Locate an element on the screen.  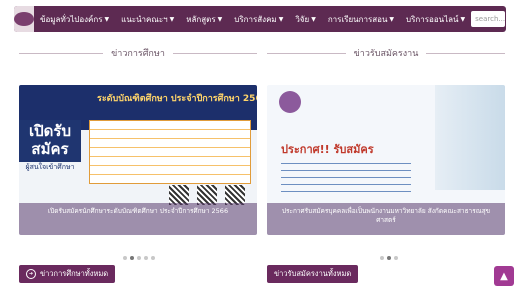
nav-item-teaching: การเรียนการสอน ▼ is located at coordinates (361, 19).